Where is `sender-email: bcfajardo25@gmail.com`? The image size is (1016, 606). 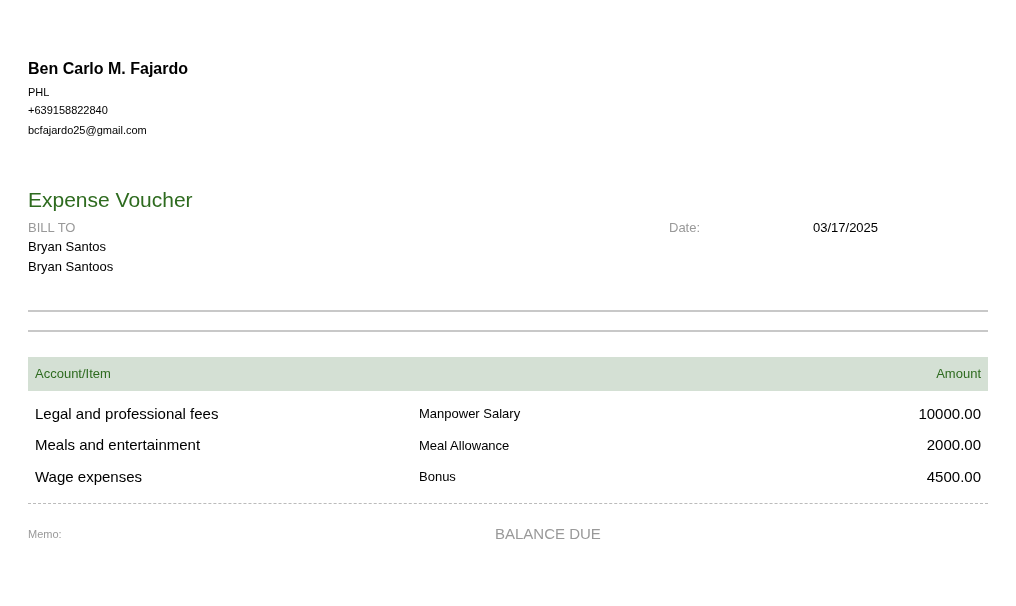
sender-email: bcfajardo25@gmail.com is located at coordinates (87, 130).